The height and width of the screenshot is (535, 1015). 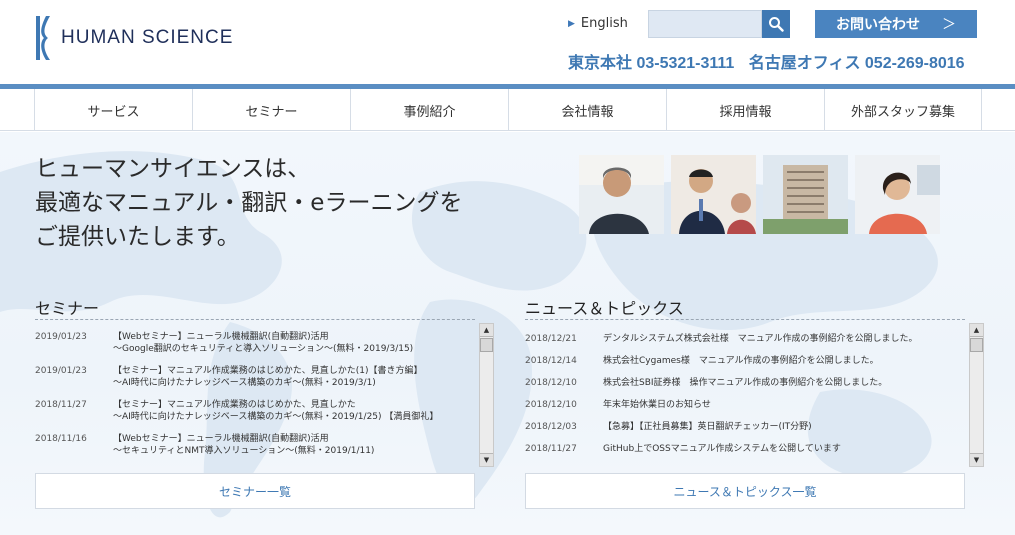 I want to click on item-text: デンタルシステムズ株式会社様 マニュアル作成の事例紹介を公開しました。, so click(x=760, y=339).